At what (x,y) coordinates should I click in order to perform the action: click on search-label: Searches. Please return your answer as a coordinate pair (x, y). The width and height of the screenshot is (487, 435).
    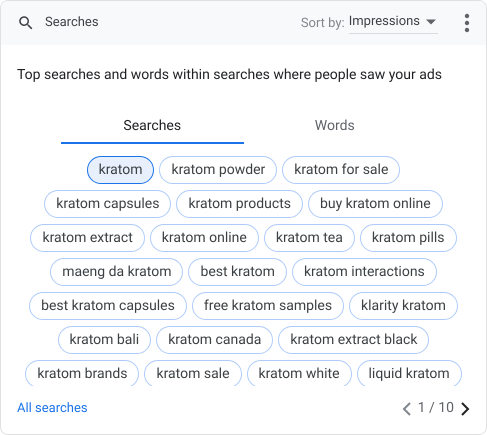
    Looking at the image, I should click on (72, 23).